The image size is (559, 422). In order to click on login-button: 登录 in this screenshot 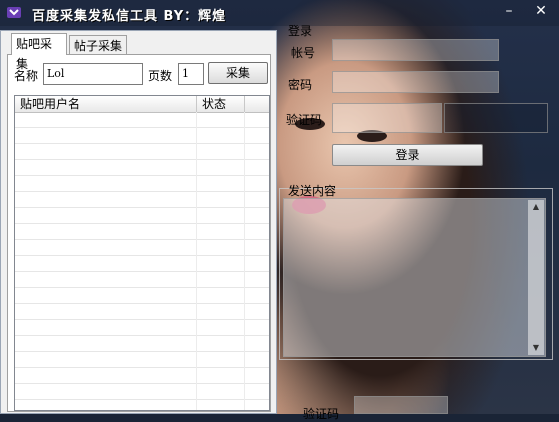, I will do `click(407, 155)`.